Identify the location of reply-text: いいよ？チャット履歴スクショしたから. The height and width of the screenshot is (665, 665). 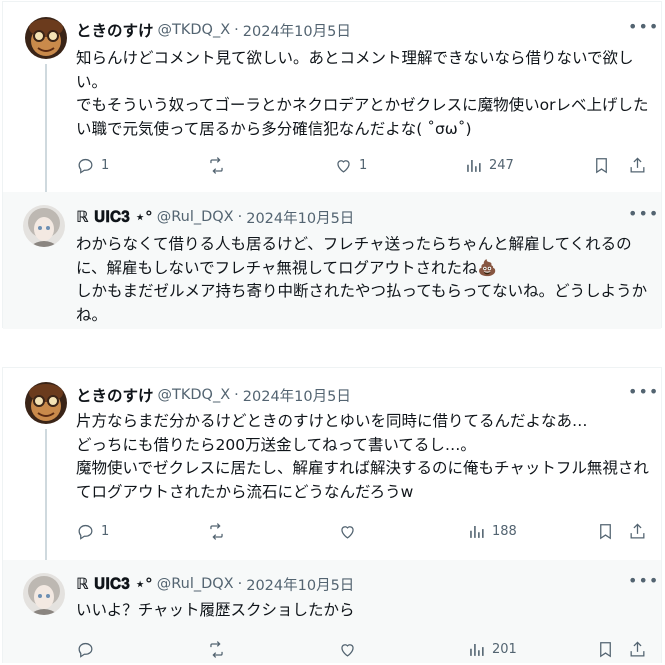
(215, 610).